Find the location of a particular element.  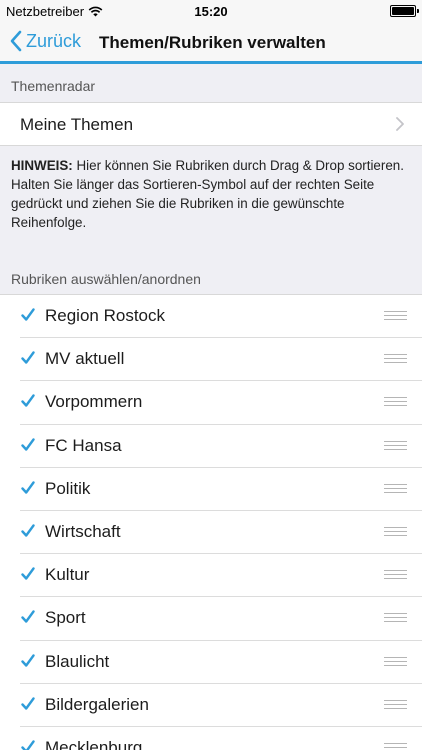

chevron-right-icon is located at coordinates (400, 124).